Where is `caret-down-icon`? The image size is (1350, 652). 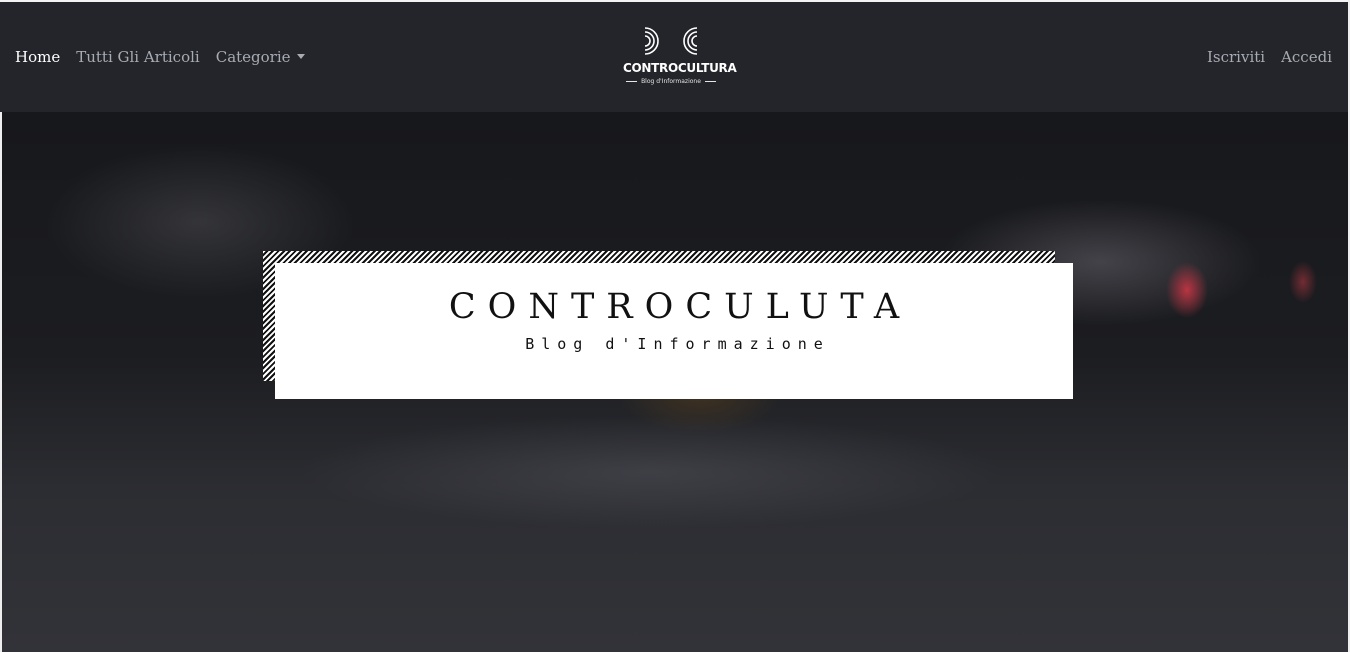 caret-down-icon is located at coordinates (300, 56).